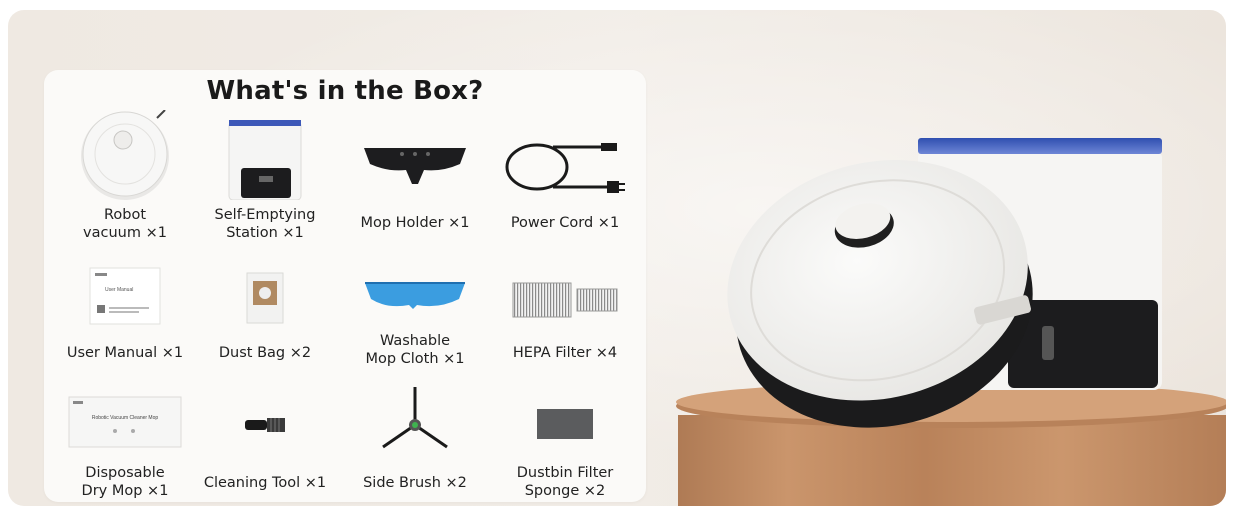 The image size is (1234, 506). What do you see at coordinates (345, 91) in the screenshot?
I see `box-title: What's in the Box?` at bounding box center [345, 91].